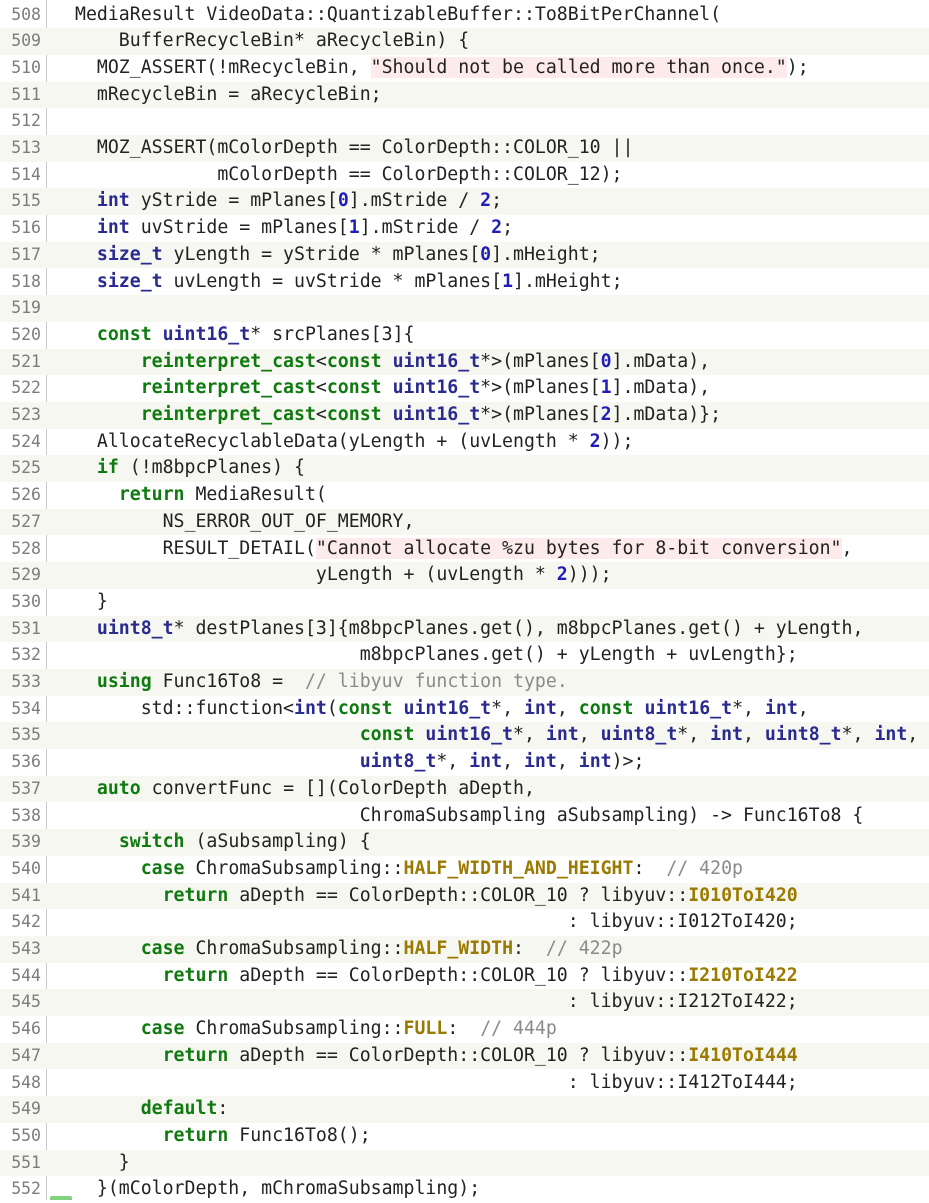  I want to click on line-number: 509, so click(26, 41).